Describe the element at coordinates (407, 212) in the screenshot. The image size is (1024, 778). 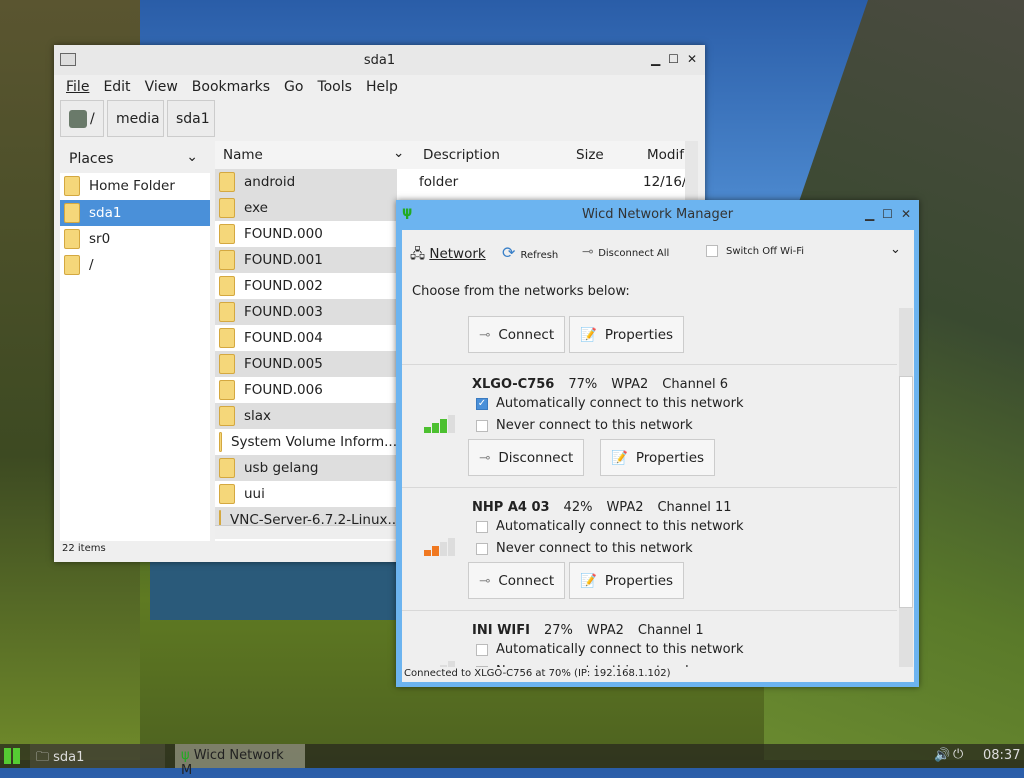
I see `wicd-antenna-icon: ψ` at that location.